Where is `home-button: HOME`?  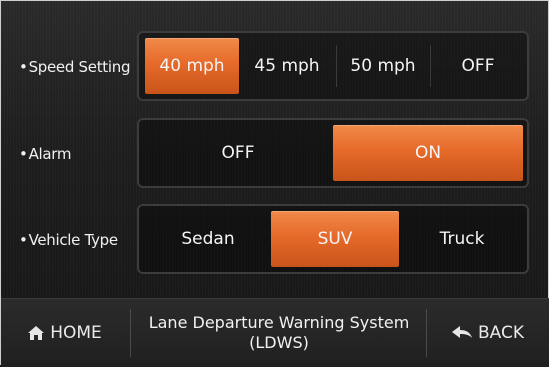 home-button: HOME is located at coordinates (65, 333).